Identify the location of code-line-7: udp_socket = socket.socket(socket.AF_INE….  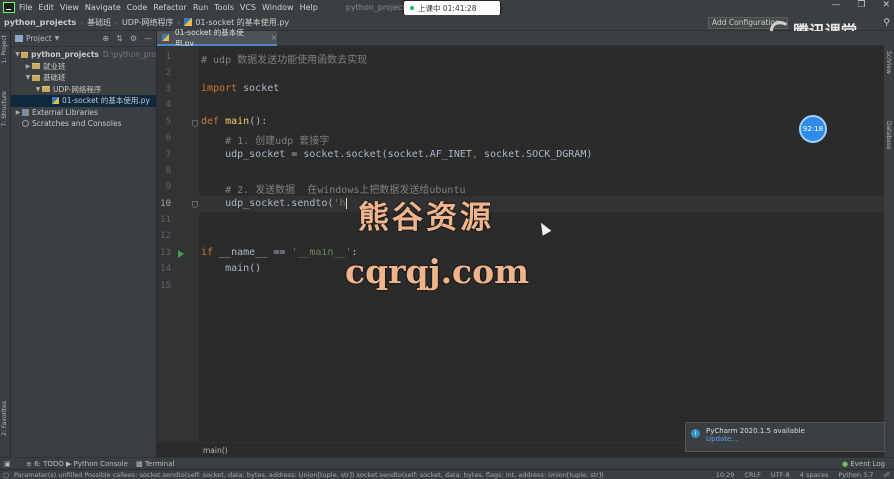
(397, 154).